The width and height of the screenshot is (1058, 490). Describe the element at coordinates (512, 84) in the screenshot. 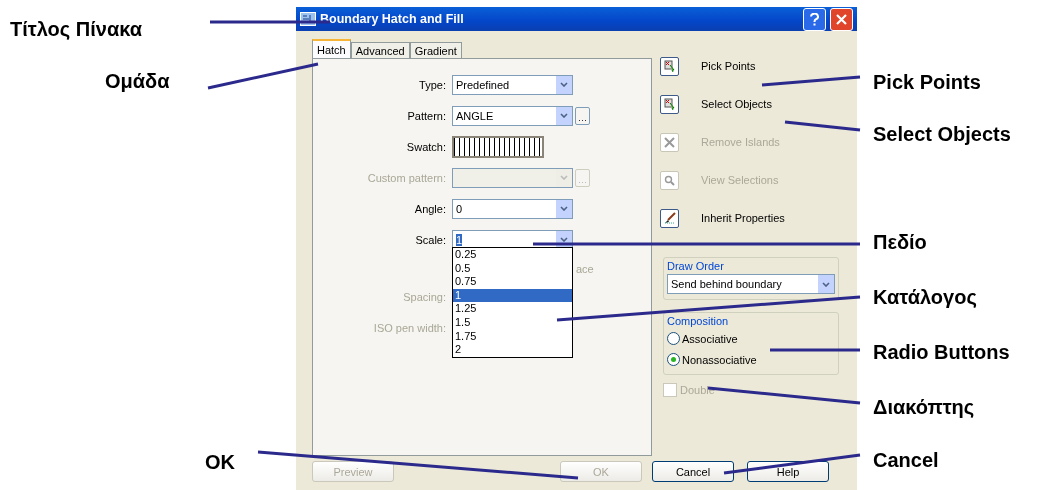

I see `dropdown: Predefined` at that location.